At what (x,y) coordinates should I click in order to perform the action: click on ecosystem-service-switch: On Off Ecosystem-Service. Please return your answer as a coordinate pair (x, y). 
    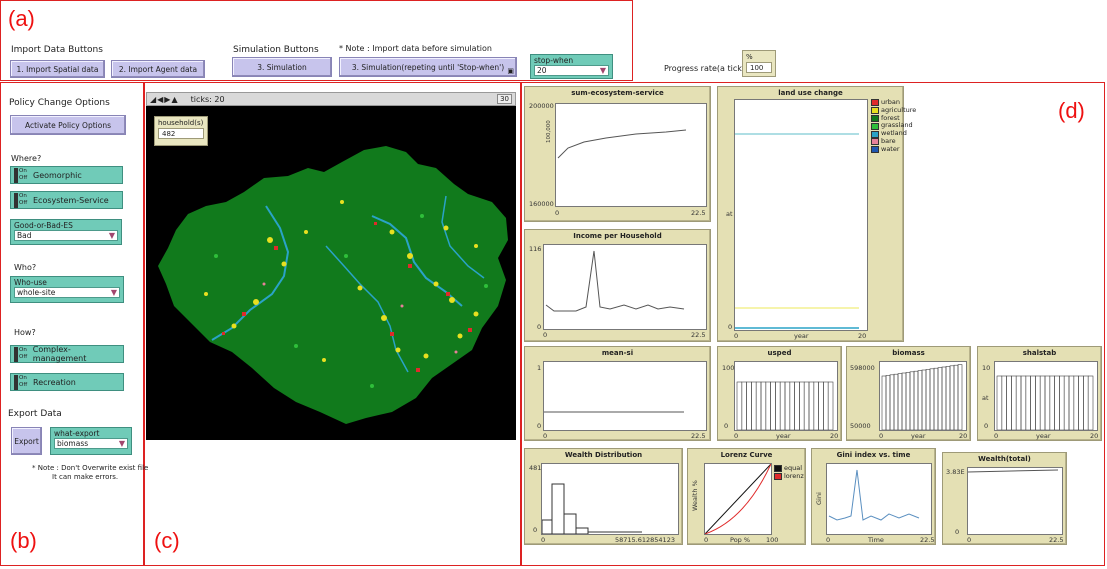
    Looking at the image, I should click on (66, 200).